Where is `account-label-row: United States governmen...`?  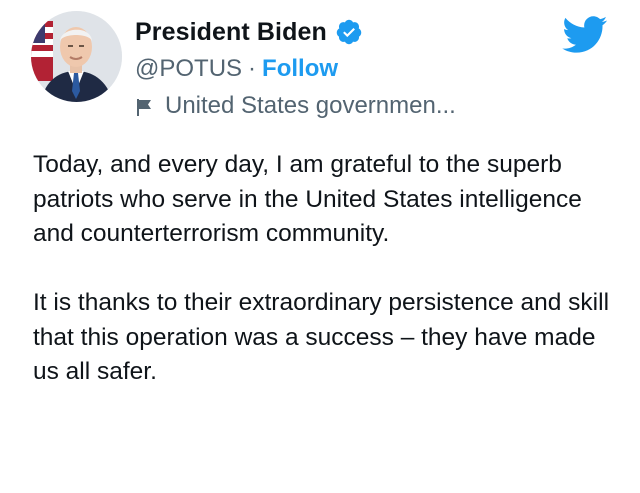
account-label-row: United States governmen... is located at coordinates (295, 106).